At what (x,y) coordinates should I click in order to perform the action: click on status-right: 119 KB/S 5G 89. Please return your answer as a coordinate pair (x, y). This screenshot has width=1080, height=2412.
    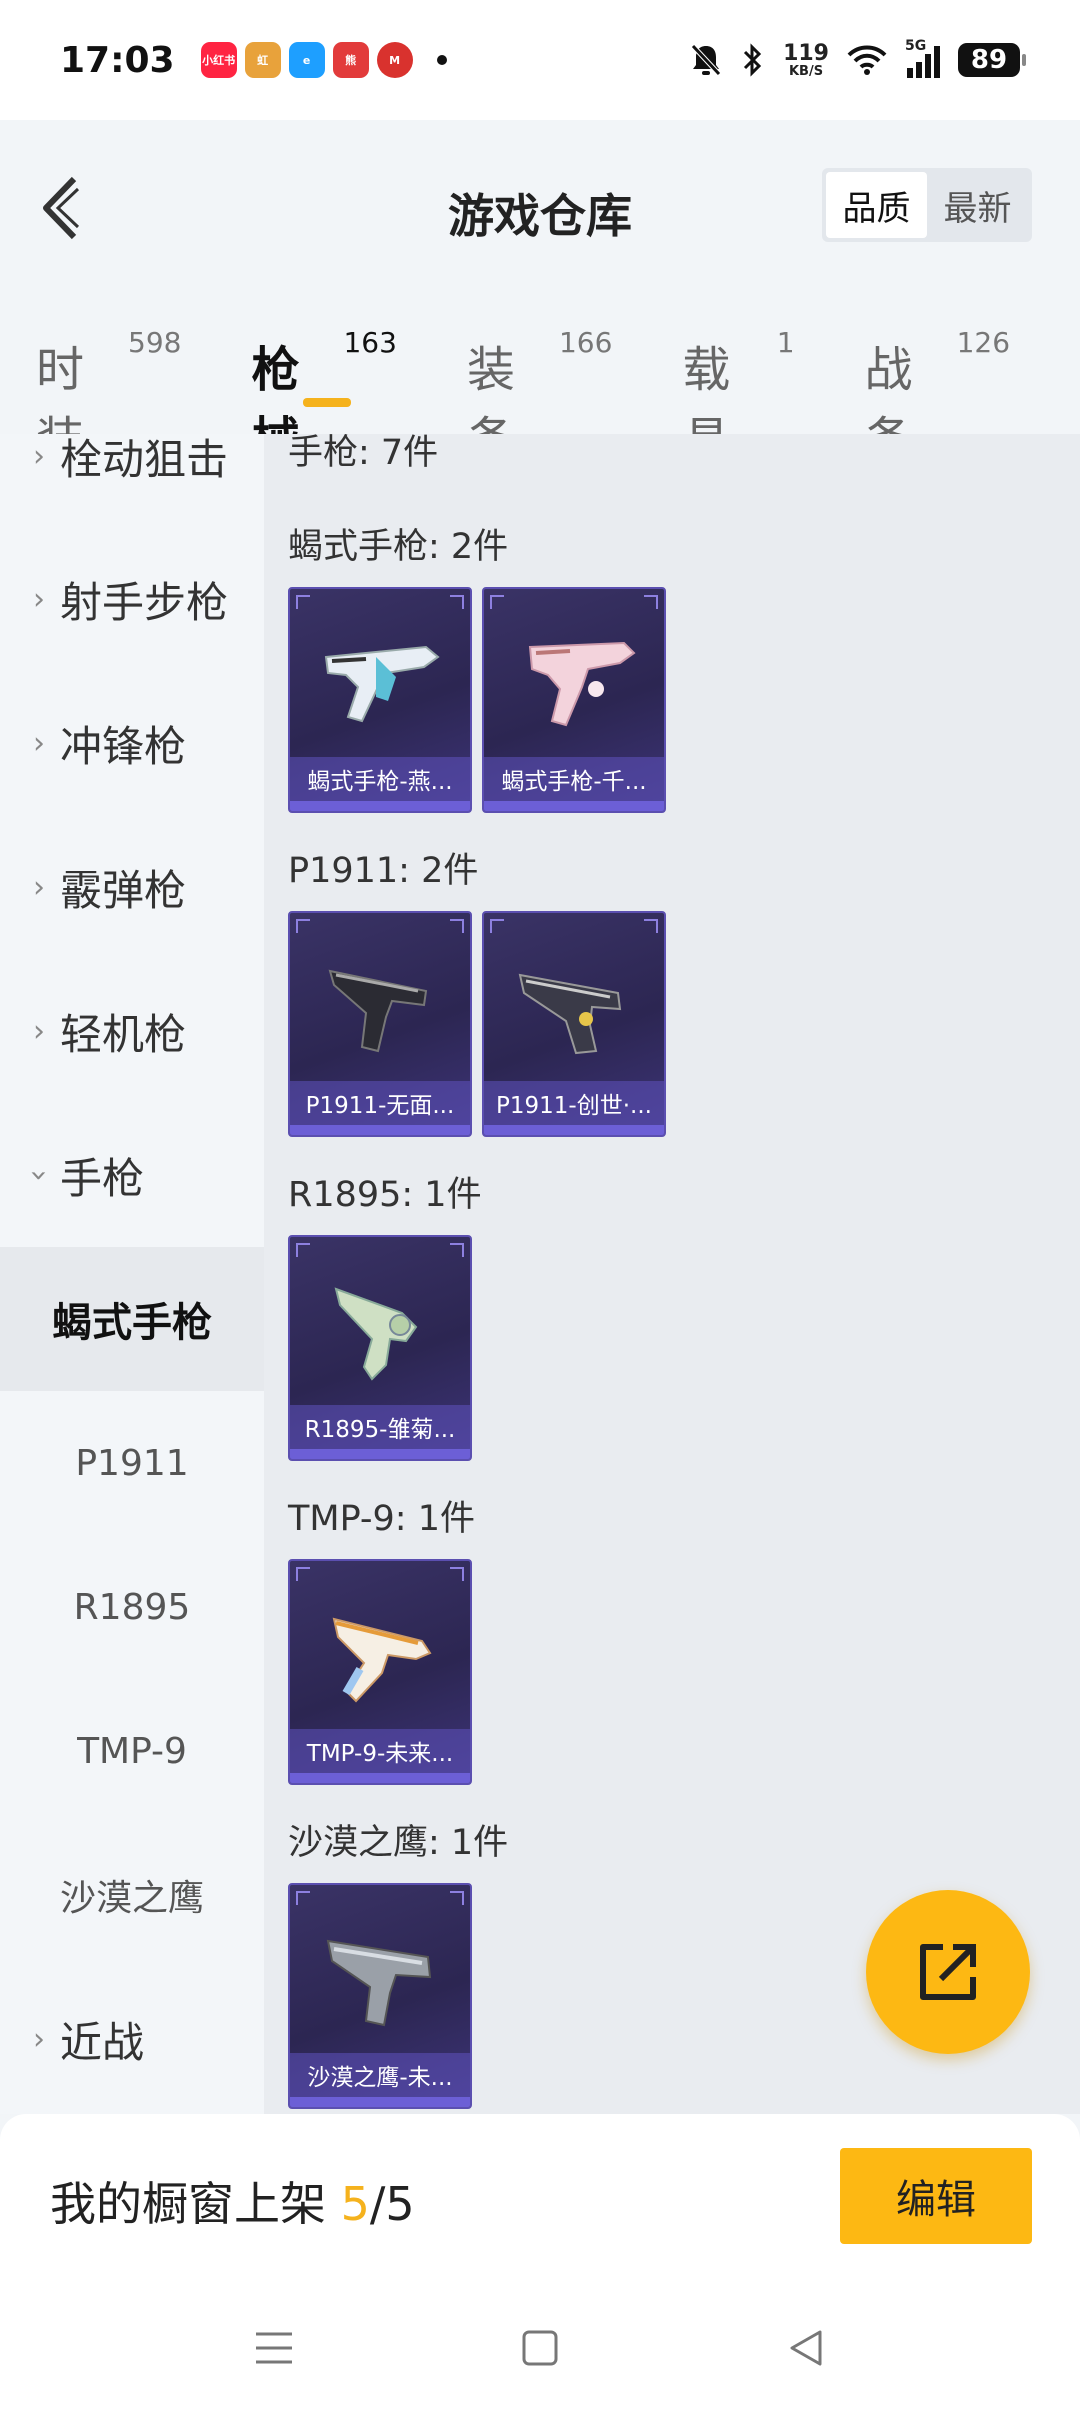
    Looking at the image, I should click on (857, 58).